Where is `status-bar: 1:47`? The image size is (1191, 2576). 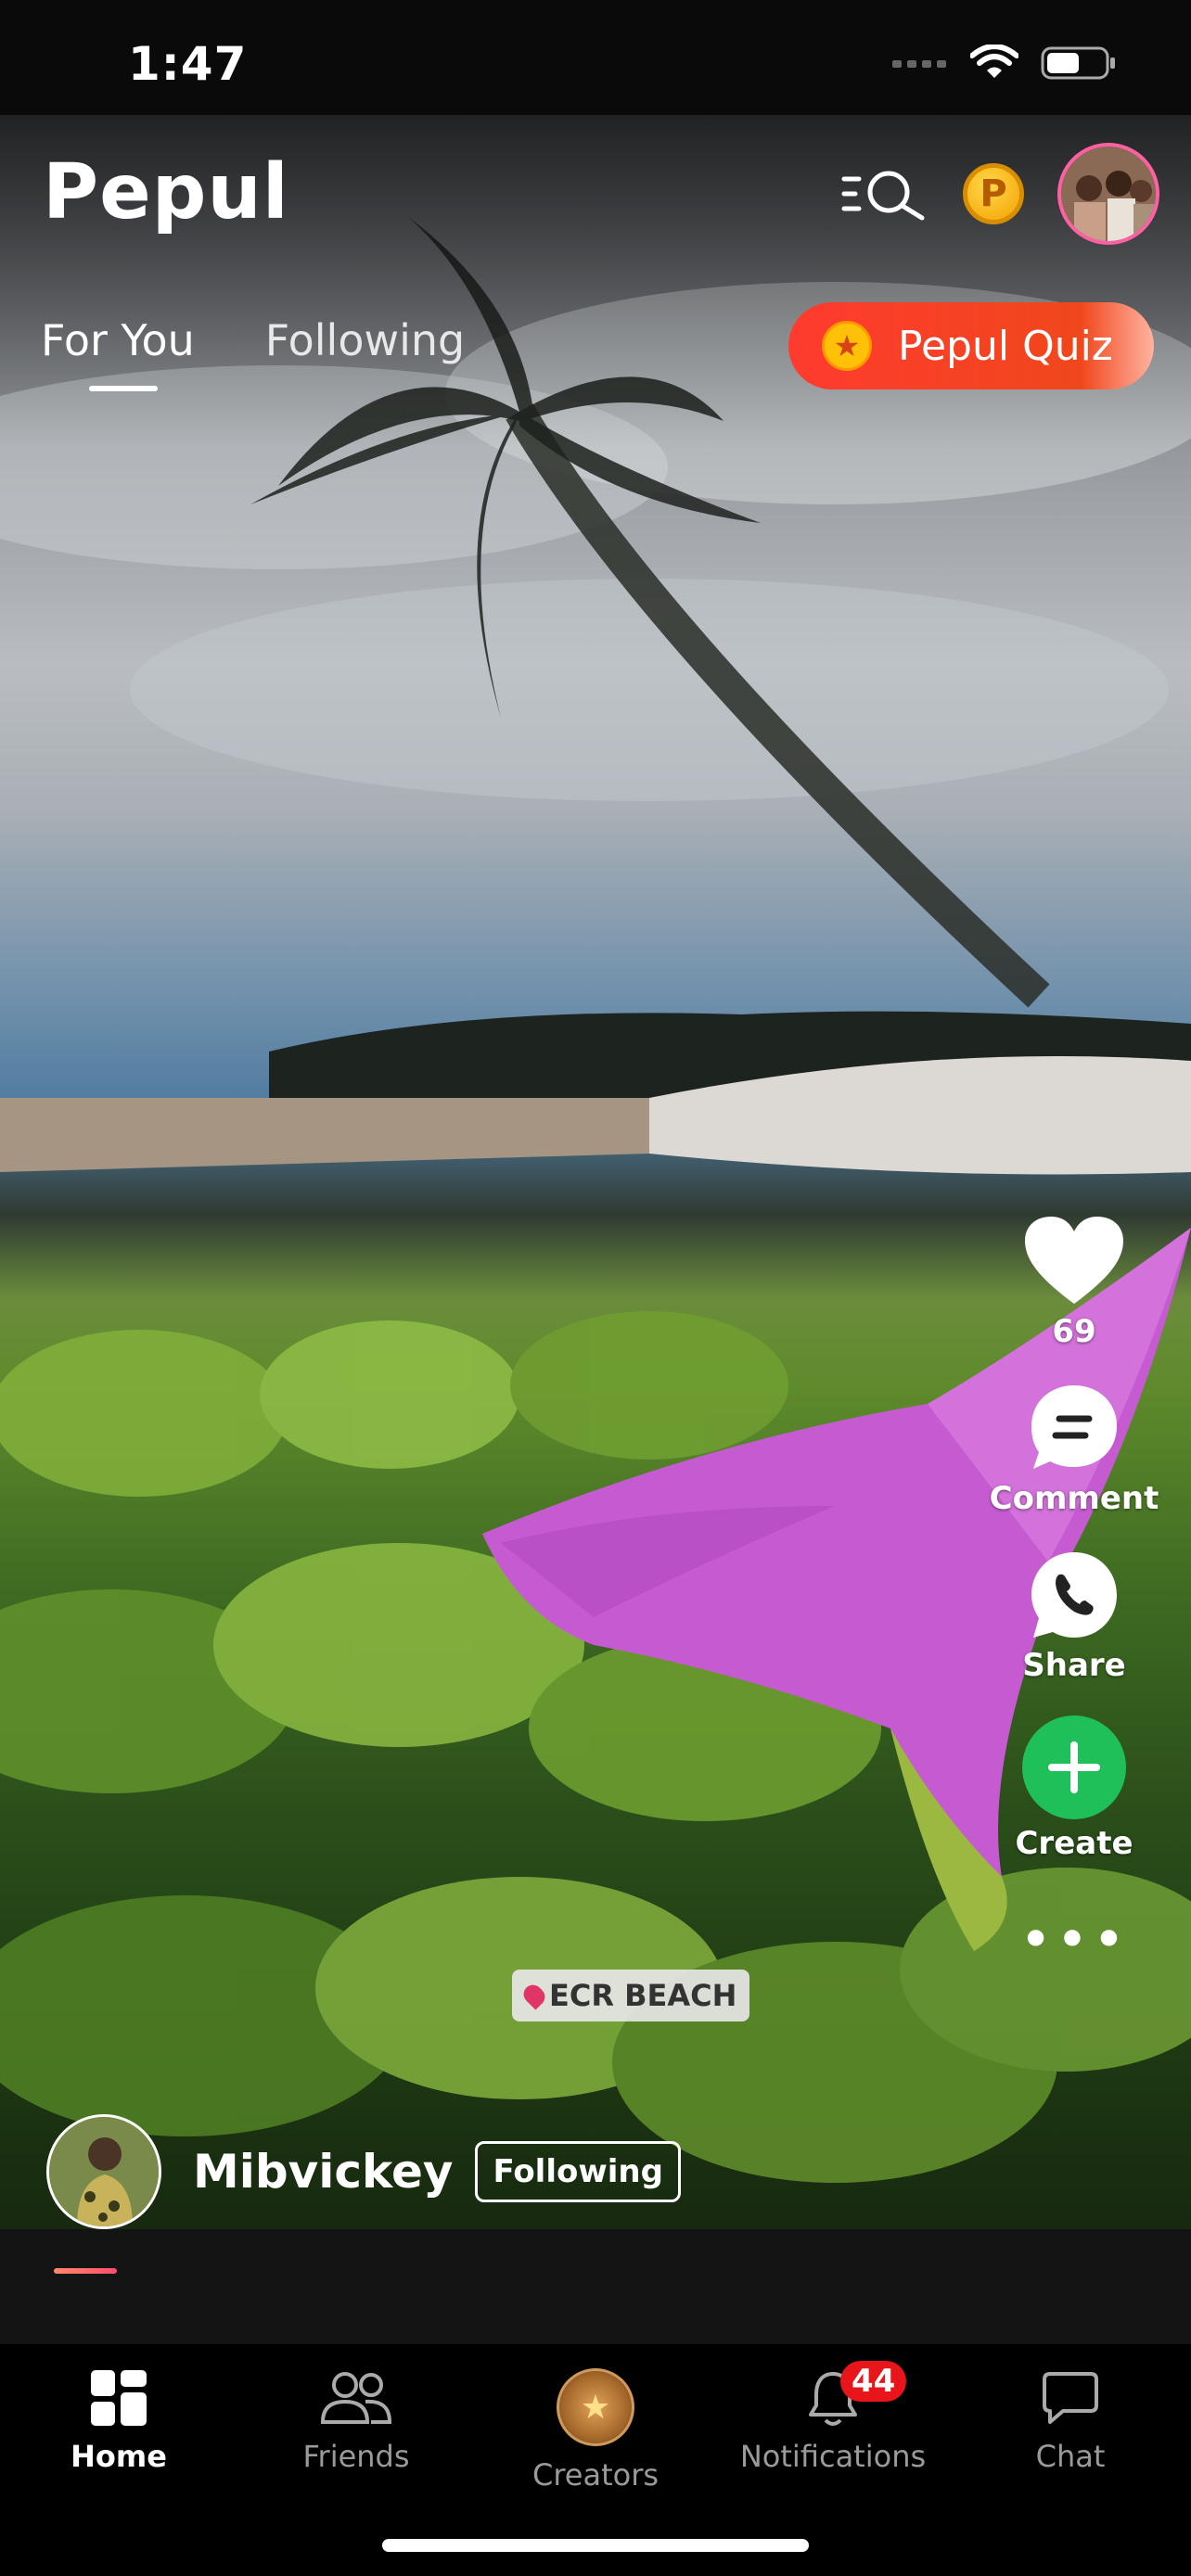 status-bar: 1:47 is located at coordinates (595, 57).